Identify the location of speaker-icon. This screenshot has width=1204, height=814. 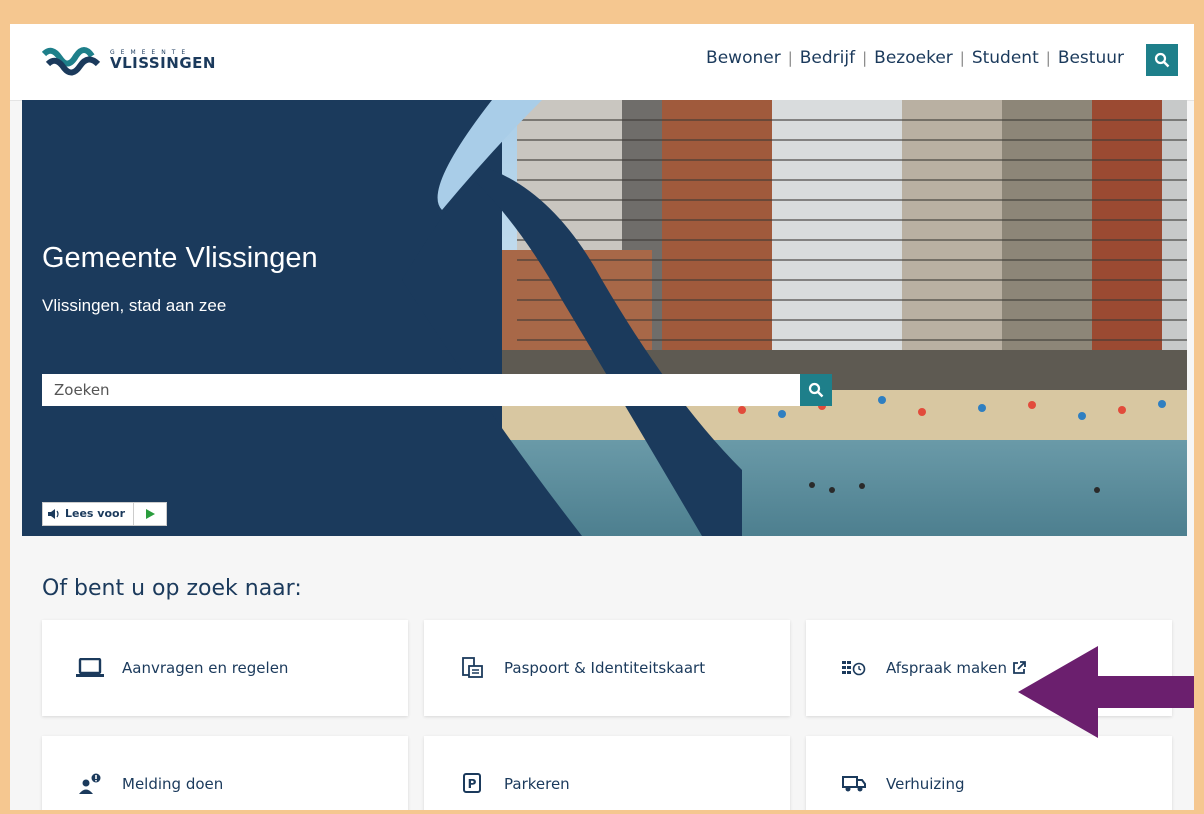
(53, 514).